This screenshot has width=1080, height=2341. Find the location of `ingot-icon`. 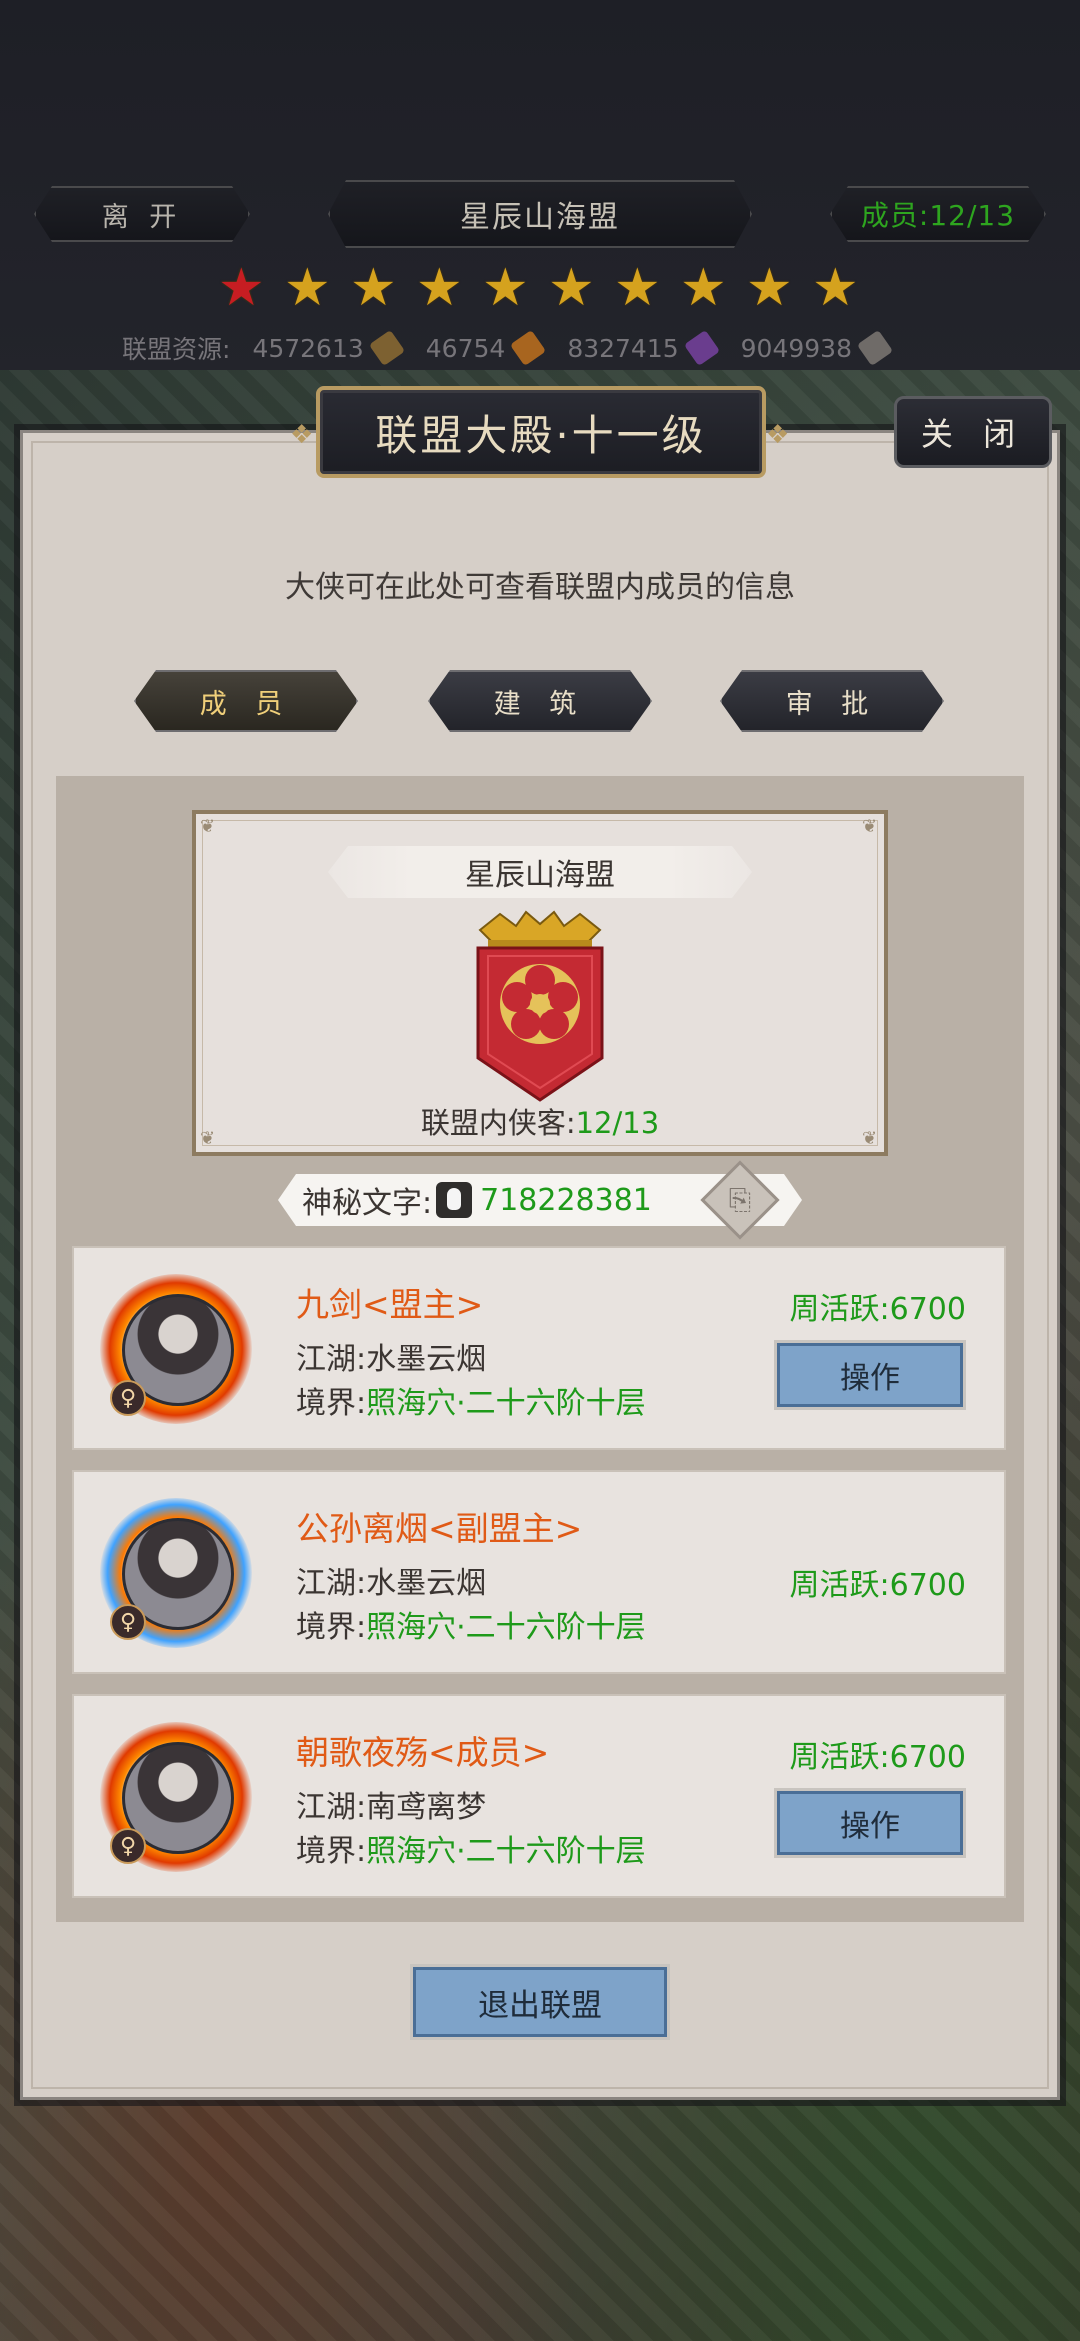

ingot-icon is located at coordinates (875, 348).